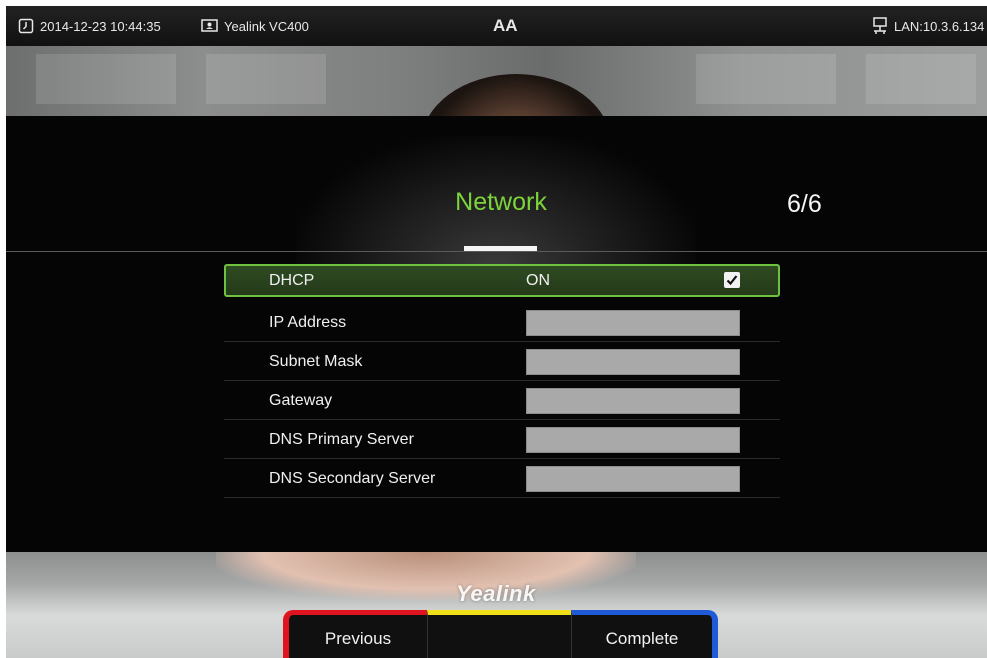  Describe the element at coordinates (316, 361) in the screenshot. I see `subnet-mask-label: Subnet Mask` at that location.